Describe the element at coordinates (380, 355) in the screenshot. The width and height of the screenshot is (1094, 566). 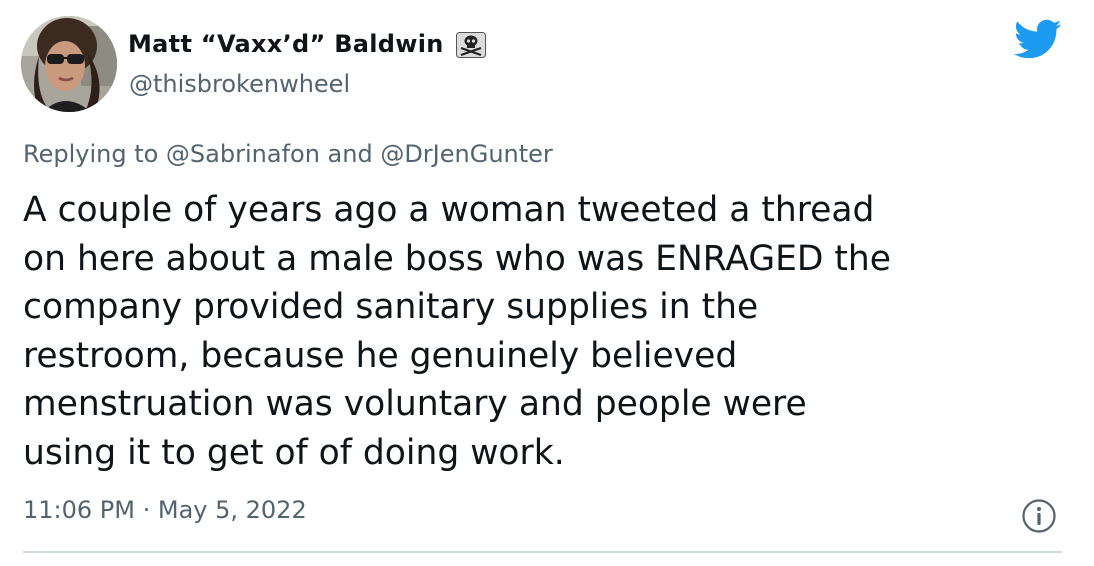
I see `tweet-text-line: restroom, because he genuinely believed` at that location.